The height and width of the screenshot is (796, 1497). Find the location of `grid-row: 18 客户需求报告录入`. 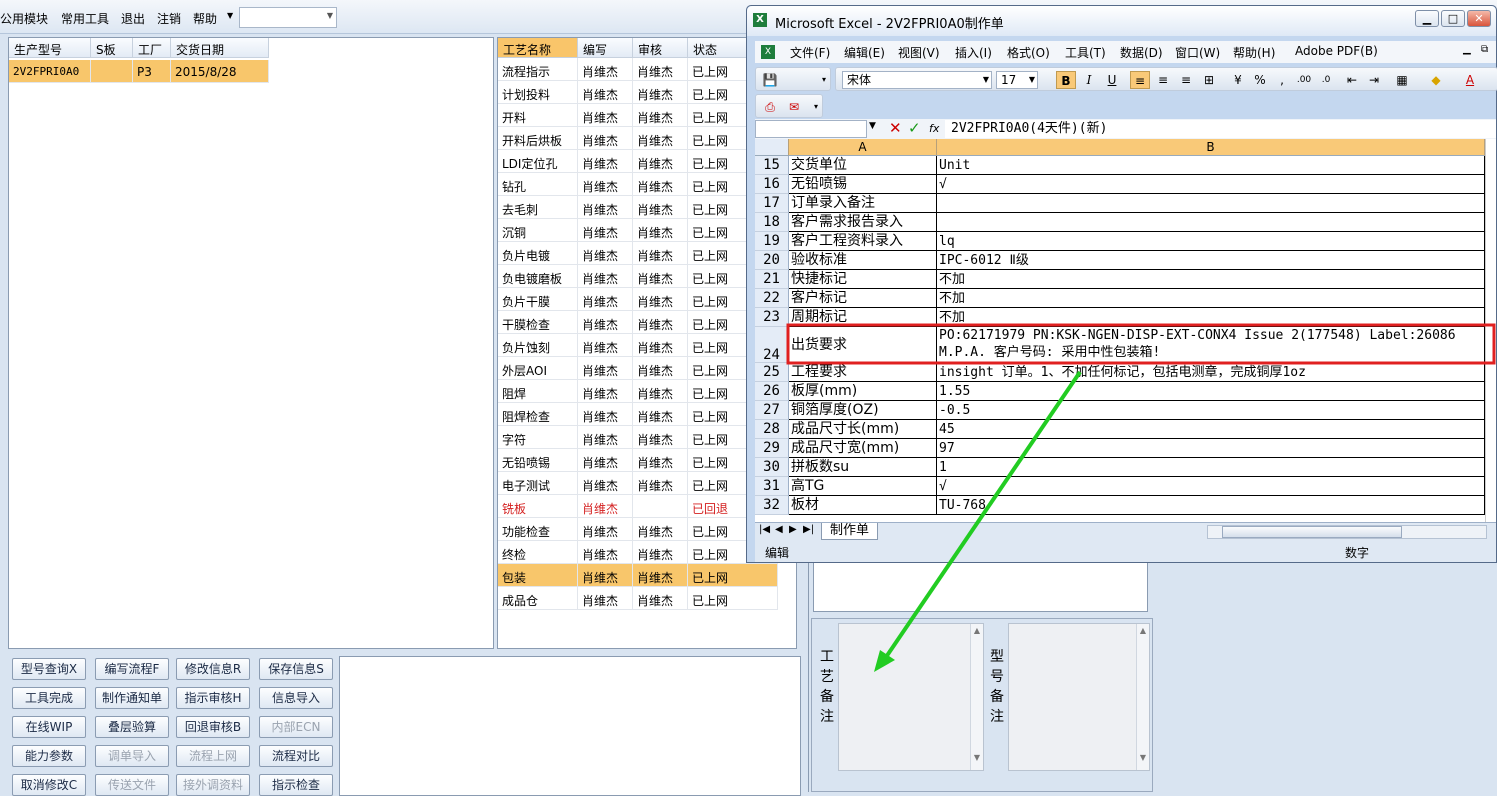

grid-row: 18 客户需求报告录入 is located at coordinates (1125, 222).